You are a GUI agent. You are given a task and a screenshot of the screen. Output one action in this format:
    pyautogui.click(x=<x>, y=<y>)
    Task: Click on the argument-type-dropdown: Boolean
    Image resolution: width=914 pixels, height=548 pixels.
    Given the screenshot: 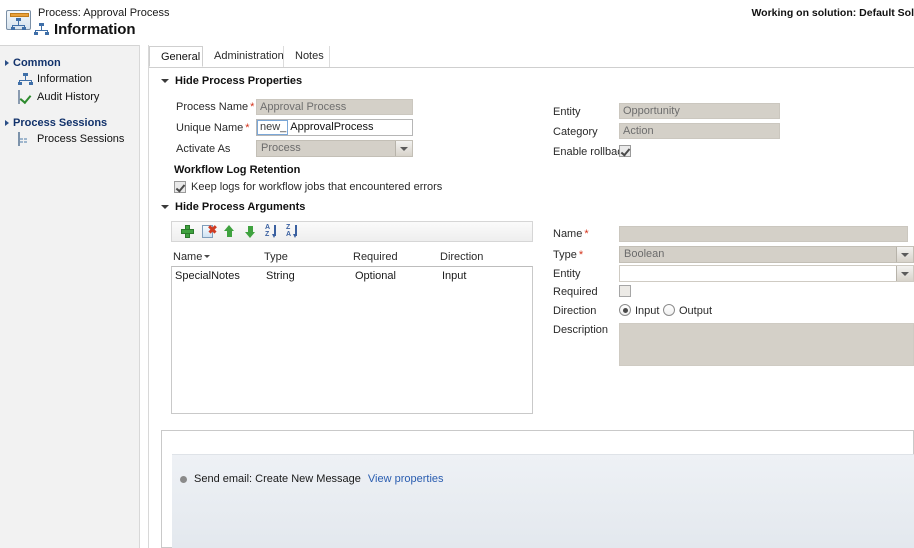 What is the action you would take?
    pyautogui.click(x=766, y=254)
    